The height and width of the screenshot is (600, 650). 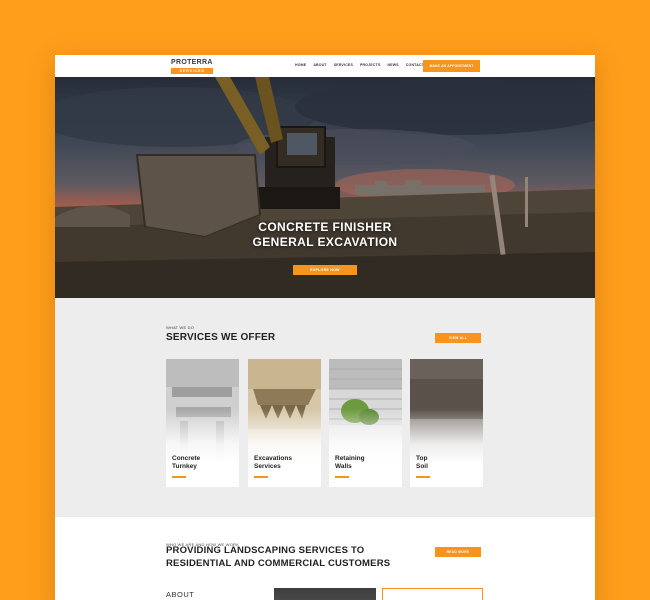 I want to click on service-card-title: Retaining Walls, so click(x=350, y=462).